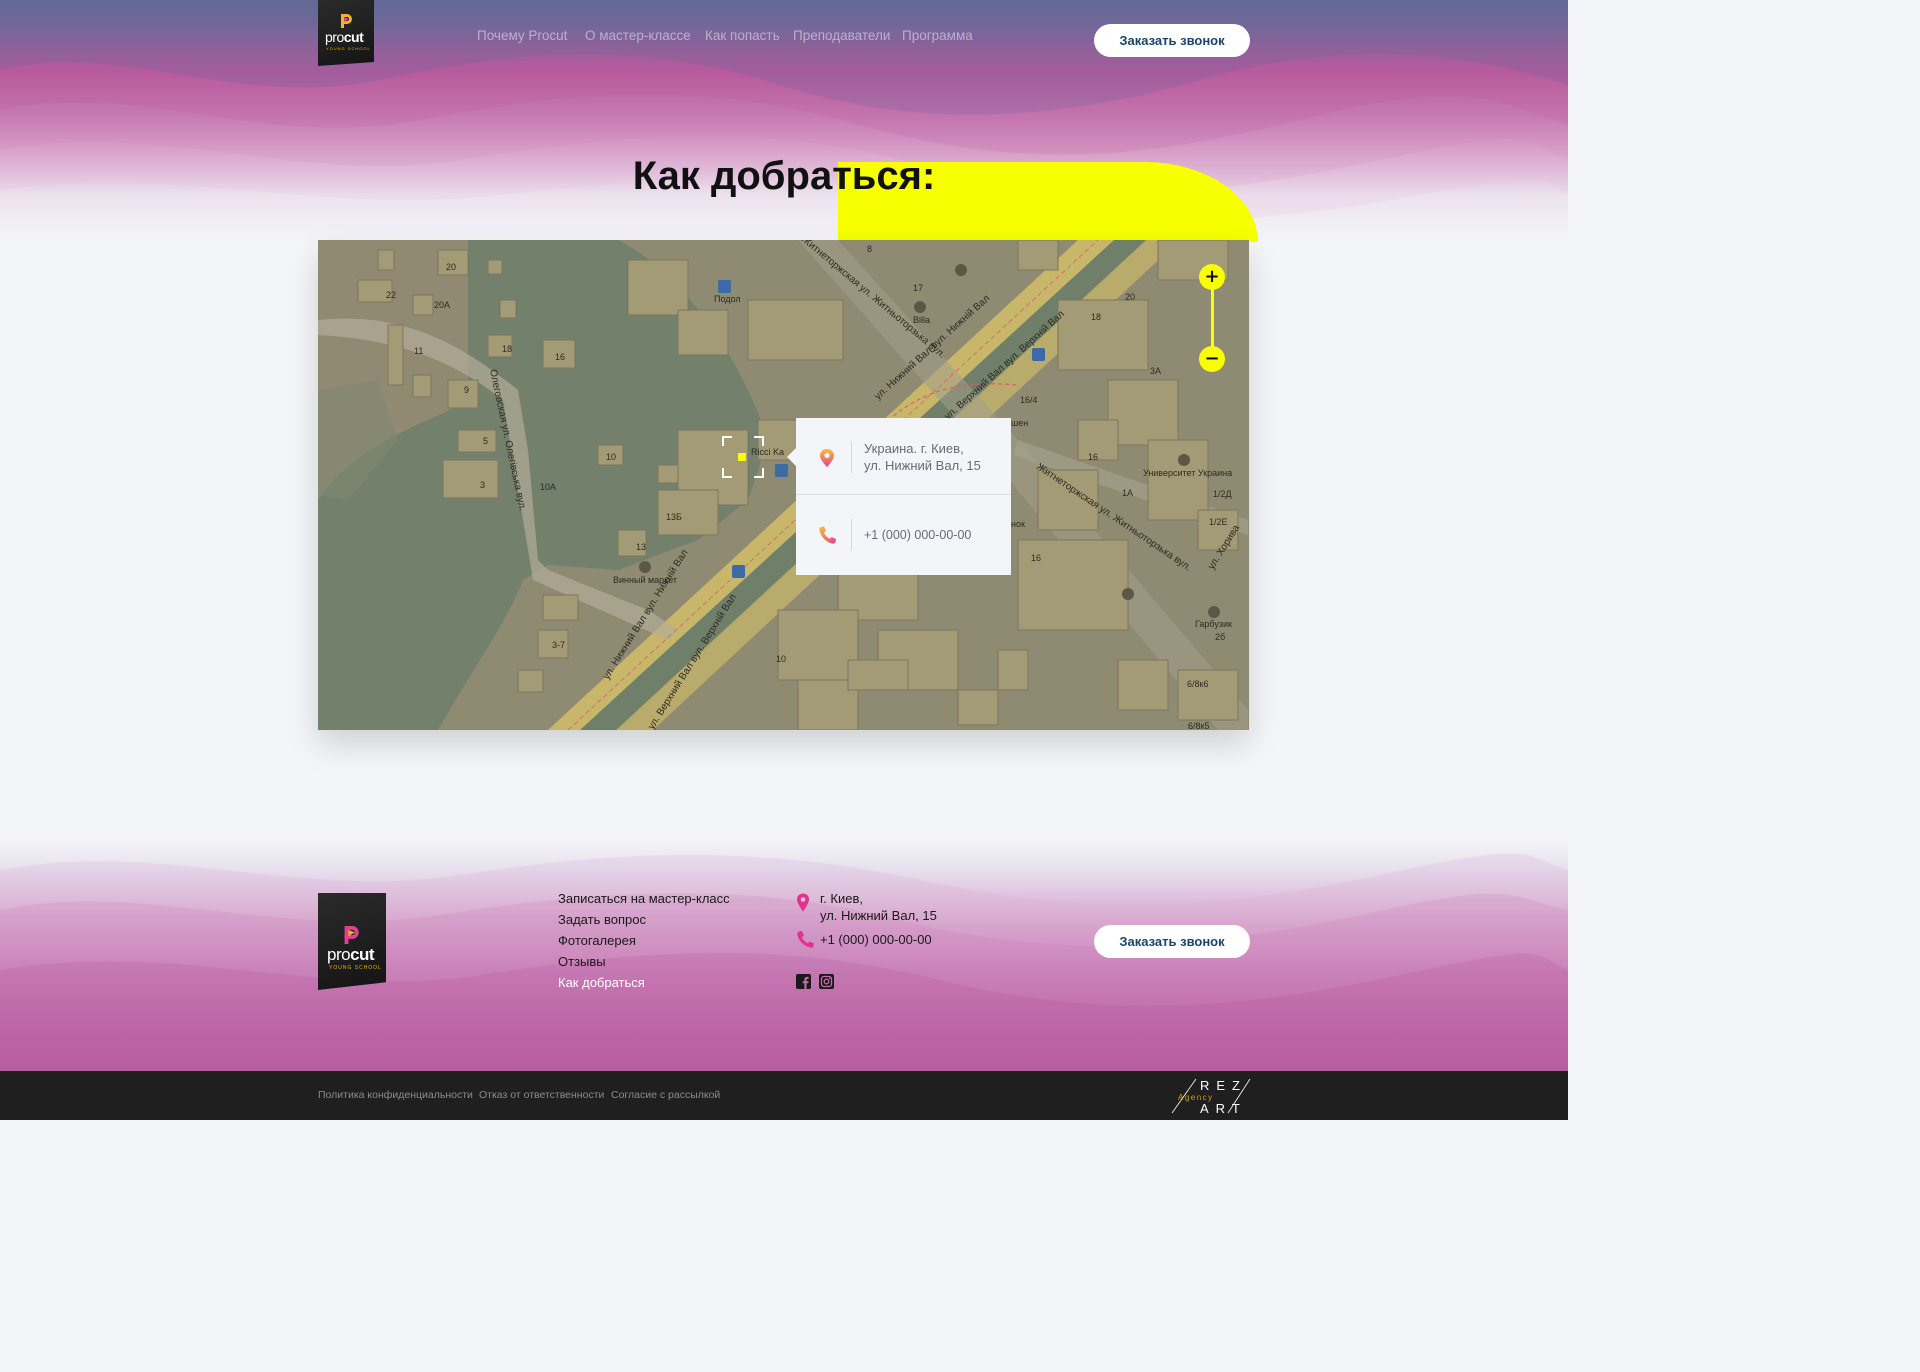  What do you see at coordinates (644, 984) in the screenshot?
I see `footer-link-directions: Как добраться` at bounding box center [644, 984].